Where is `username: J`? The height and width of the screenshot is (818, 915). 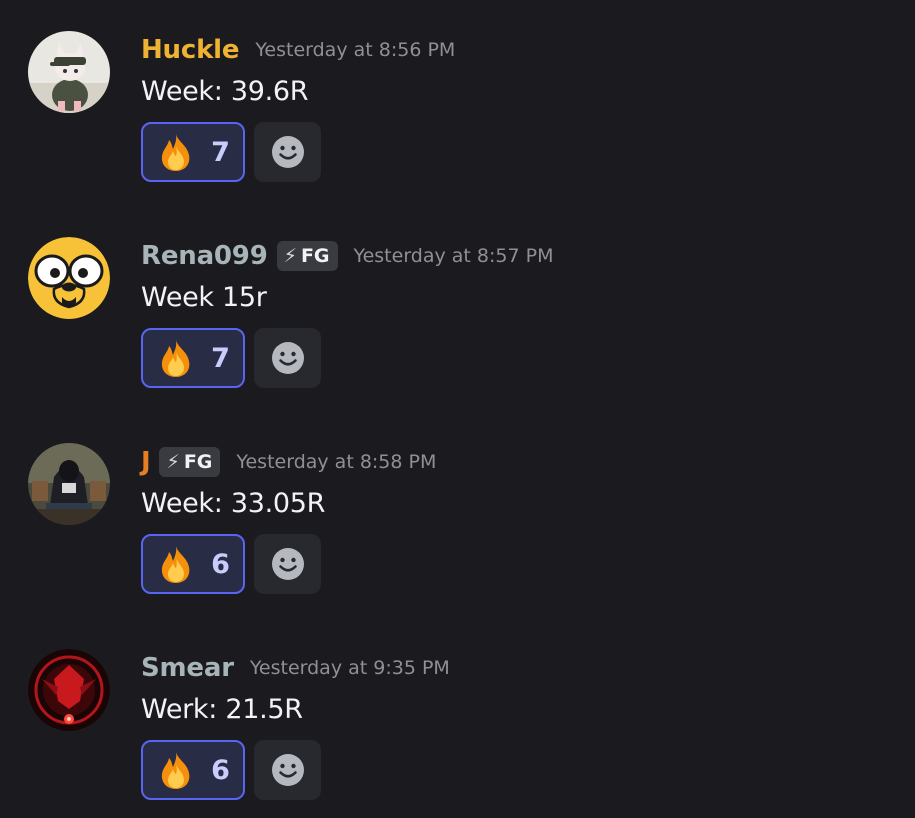
username: J is located at coordinates (146, 462).